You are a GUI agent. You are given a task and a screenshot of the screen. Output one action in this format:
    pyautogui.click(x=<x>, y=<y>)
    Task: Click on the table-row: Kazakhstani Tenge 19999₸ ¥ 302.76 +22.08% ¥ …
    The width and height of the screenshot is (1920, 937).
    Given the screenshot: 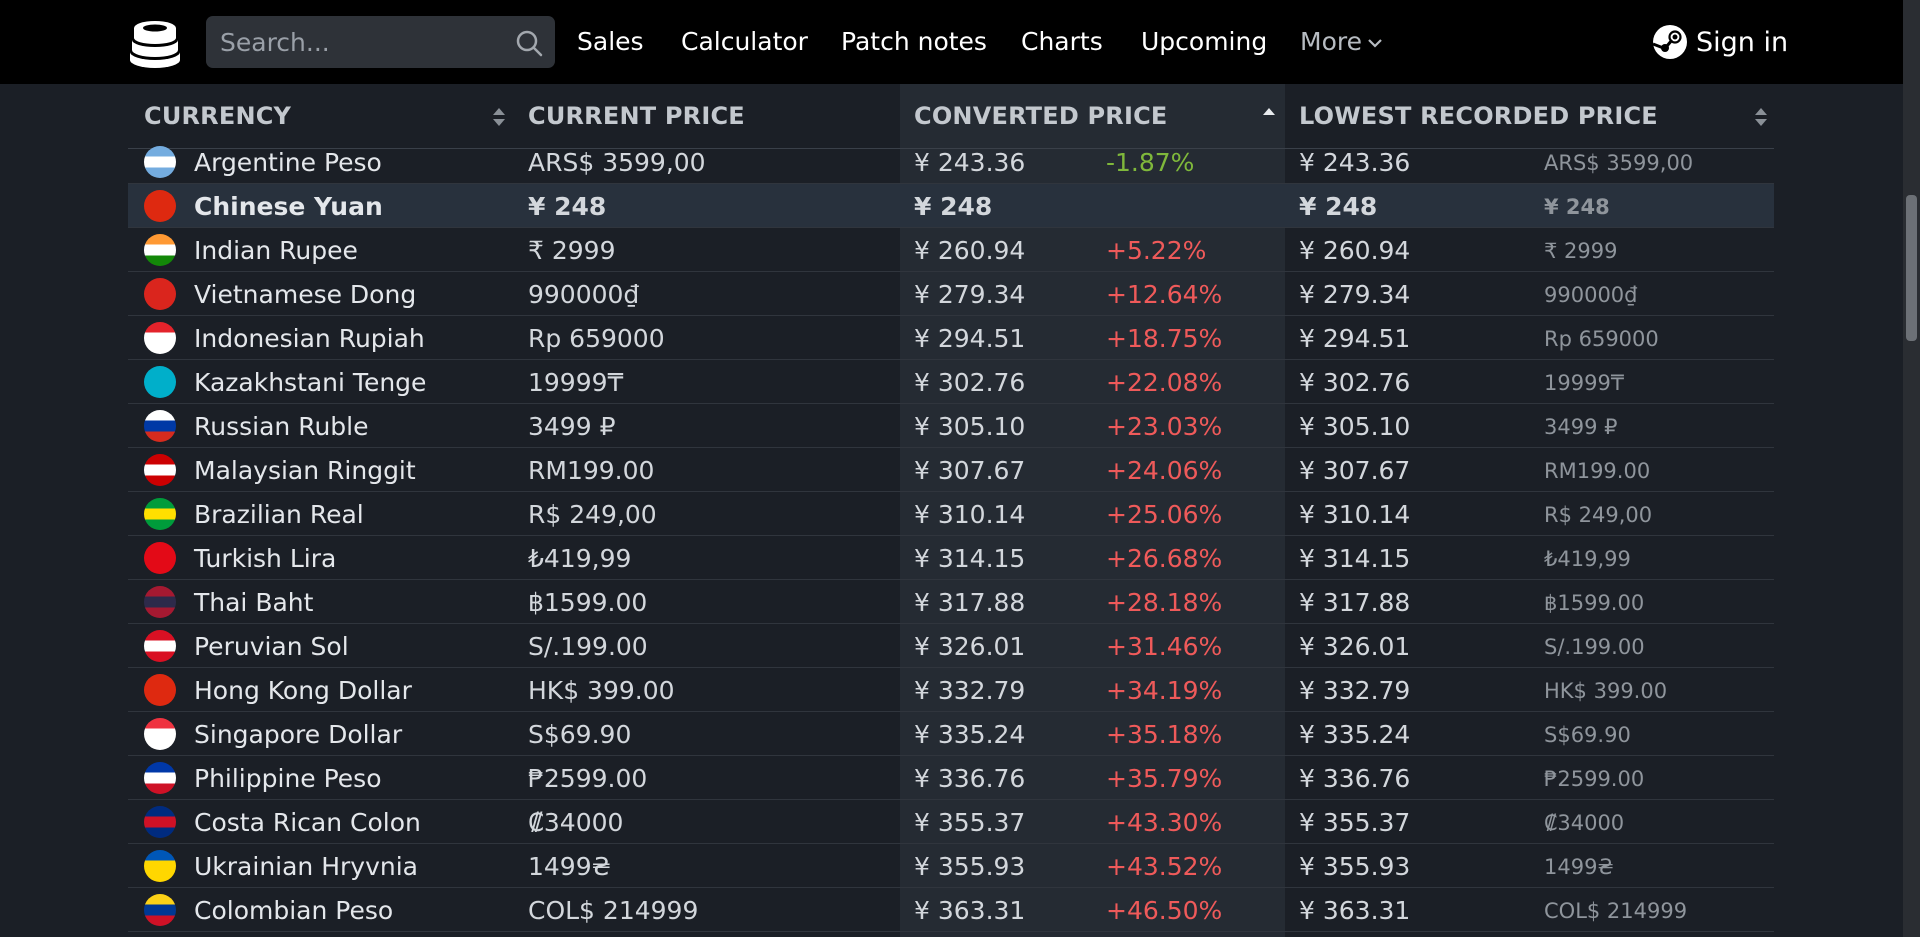 What is the action you would take?
    pyautogui.click(x=951, y=382)
    